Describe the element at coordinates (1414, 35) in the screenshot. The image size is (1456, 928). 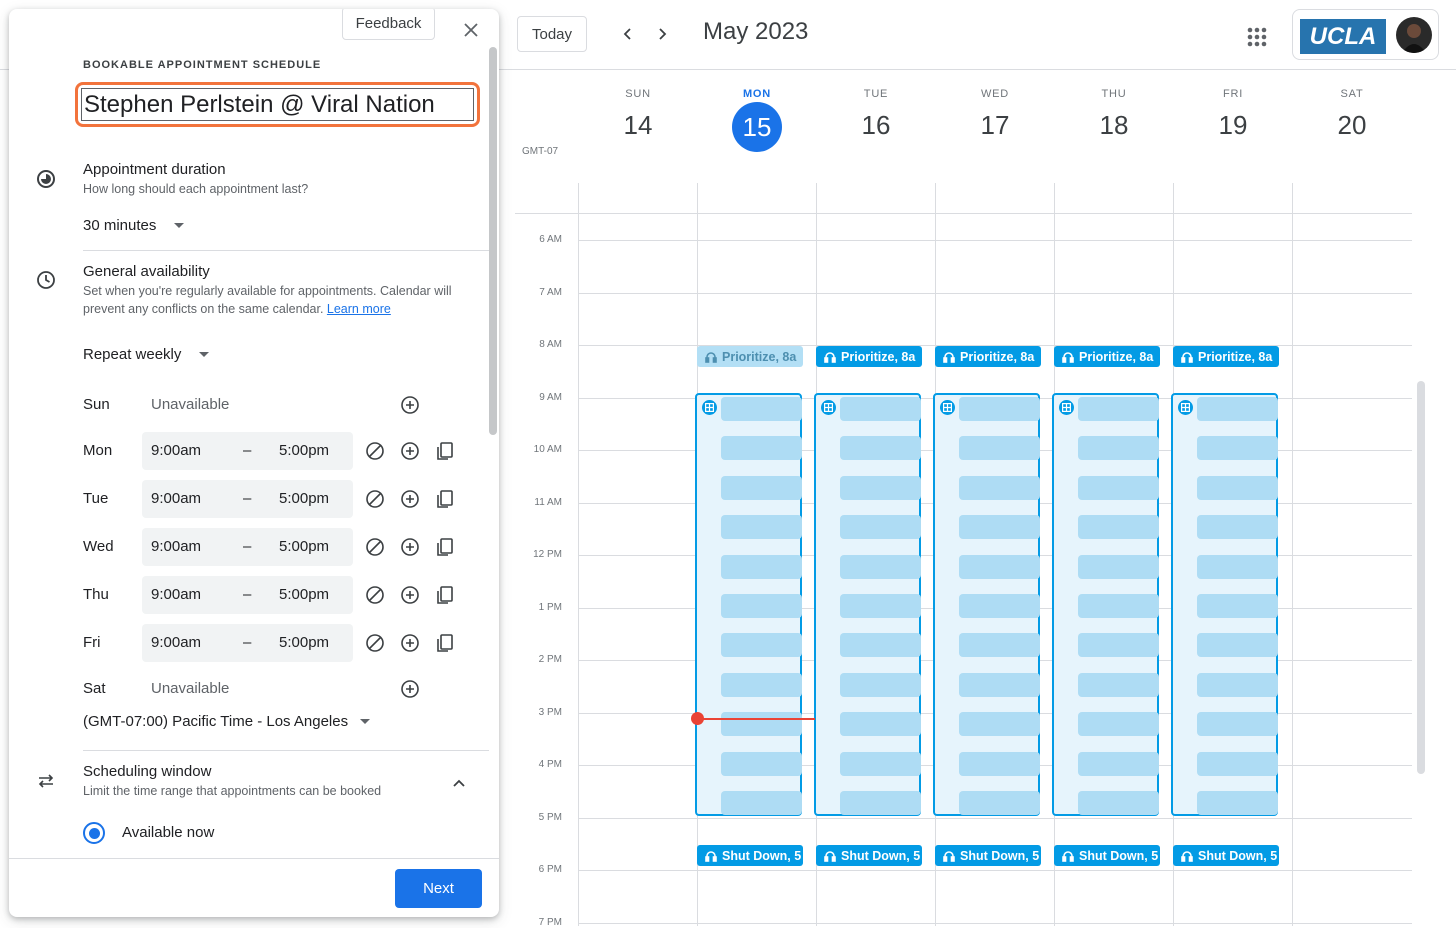
I see `avatar` at that location.